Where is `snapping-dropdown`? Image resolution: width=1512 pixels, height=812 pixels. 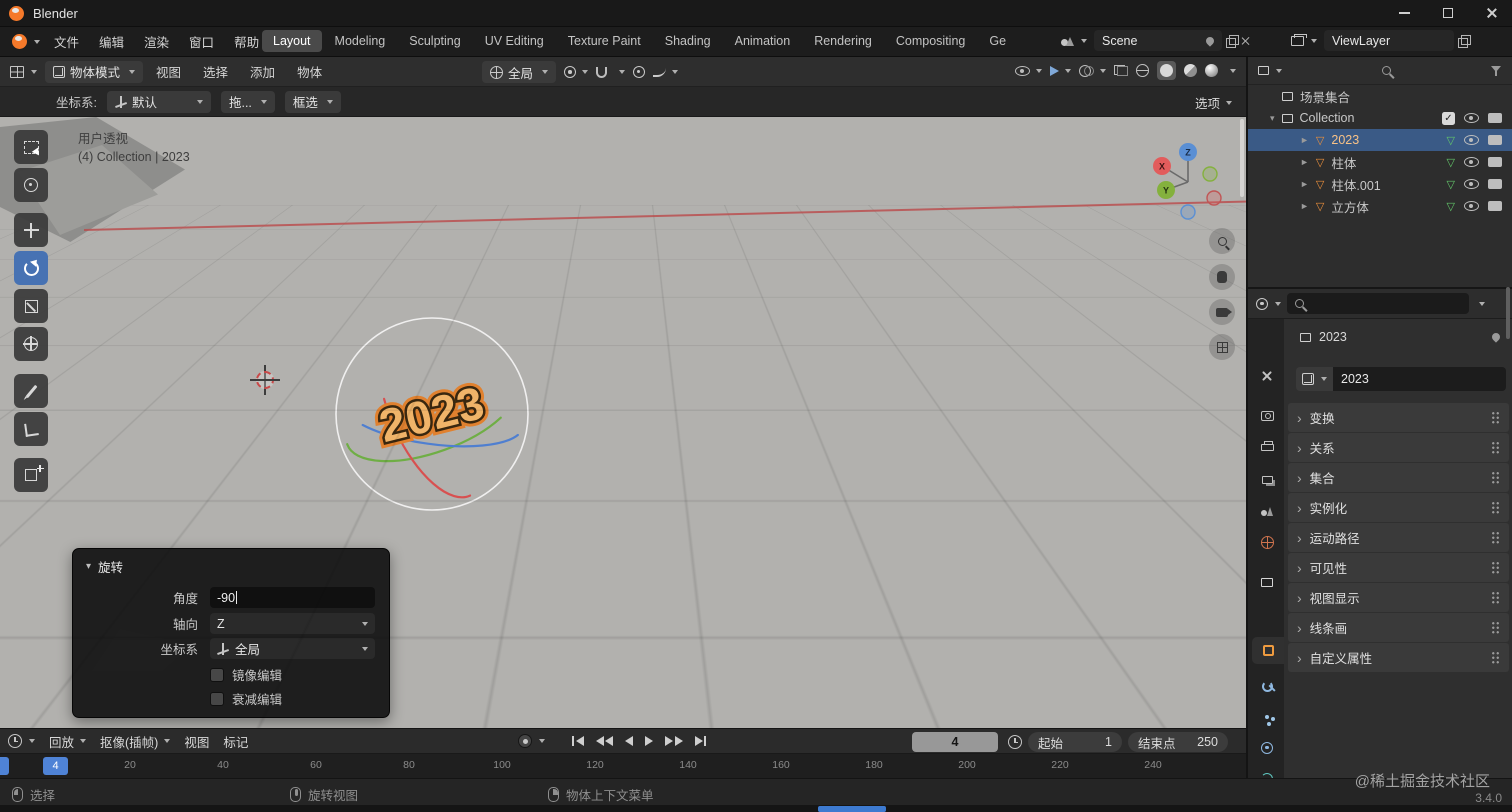
snapping-dropdown is located at coordinates (620, 72).